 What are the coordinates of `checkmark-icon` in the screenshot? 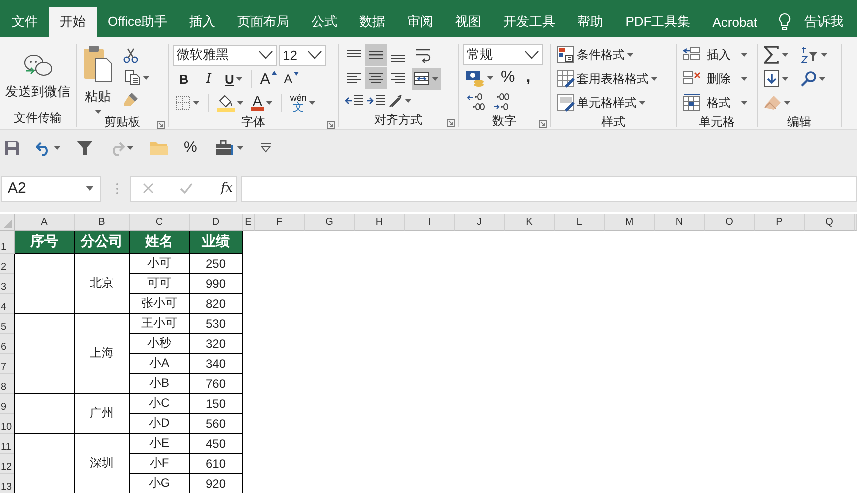 It's located at (186, 188).